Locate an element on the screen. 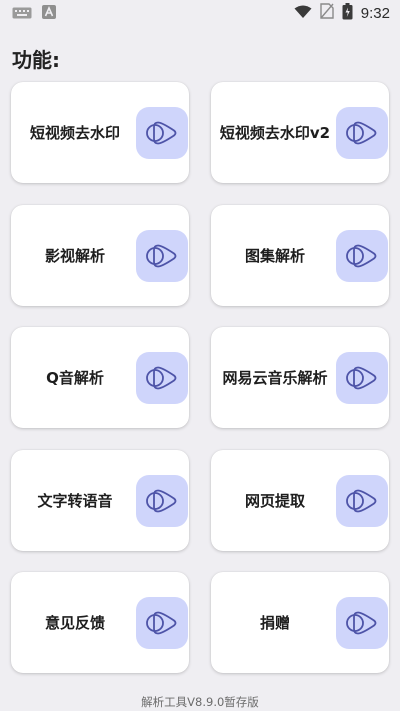 The width and height of the screenshot is (400, 711). card-feedback: 意见反馈 is located at coordinates (100, 622).